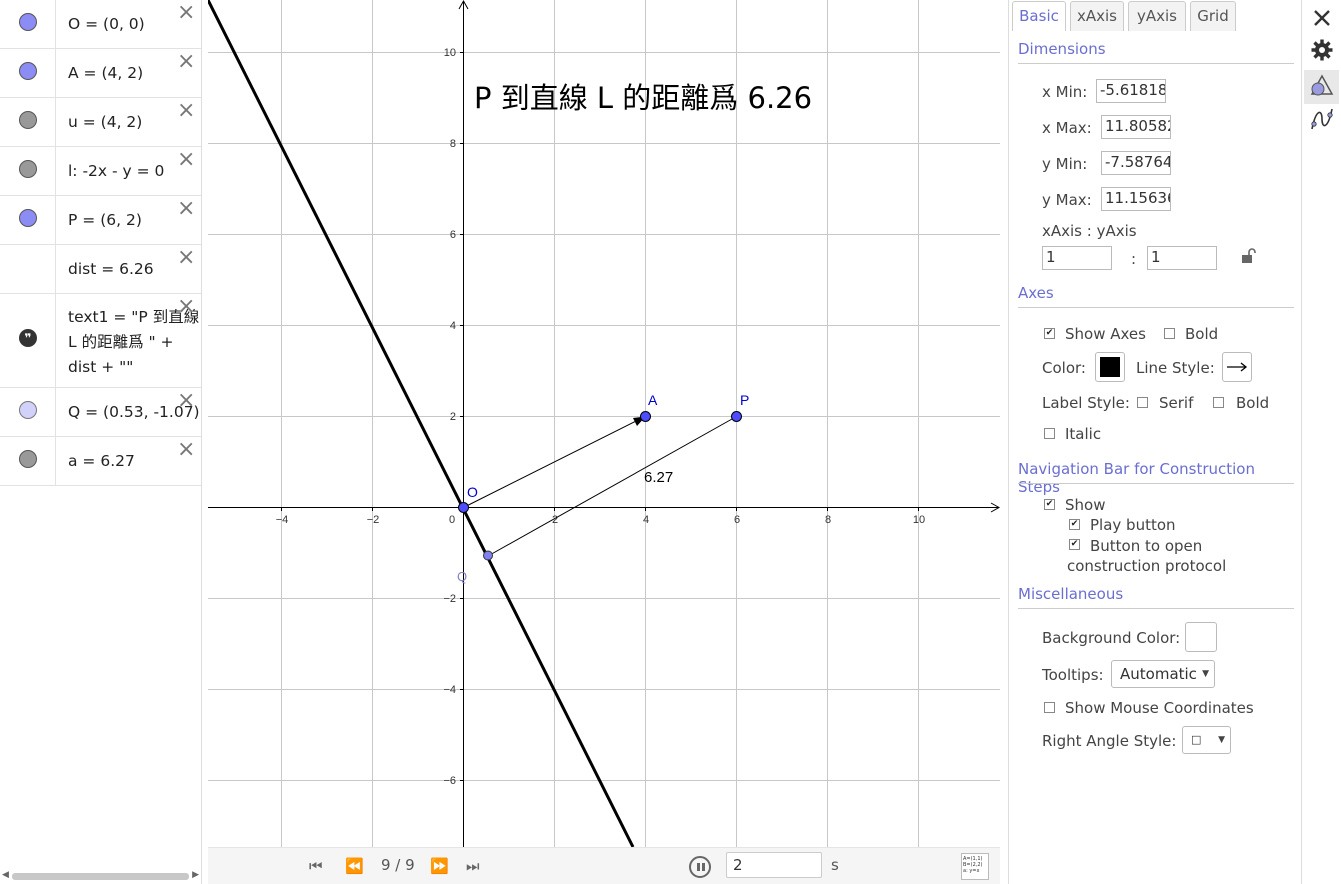 The height and width of the screenshot is (884, 1341). What do you see at coordinates (1322, 18) in the screenshot?
I see `close-icon` at bounding box center [1322, 18].